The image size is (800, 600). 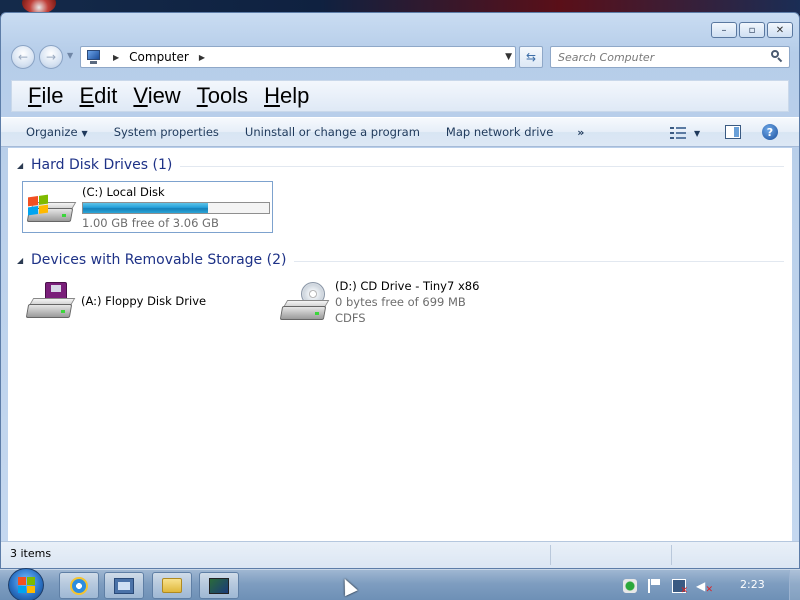 I want to click on close-button: ✕, so click(x=780, y=30).